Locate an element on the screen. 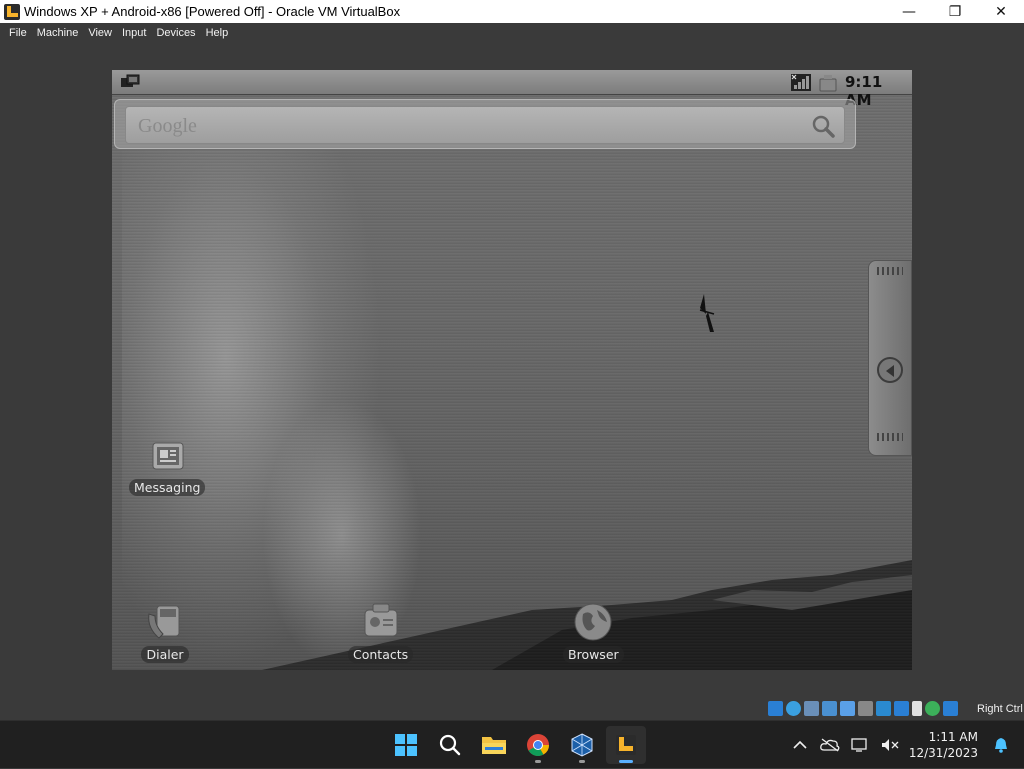  windows-taskbar: 1:11 AM 12/31/2023 is located at coordinates (512, 744).